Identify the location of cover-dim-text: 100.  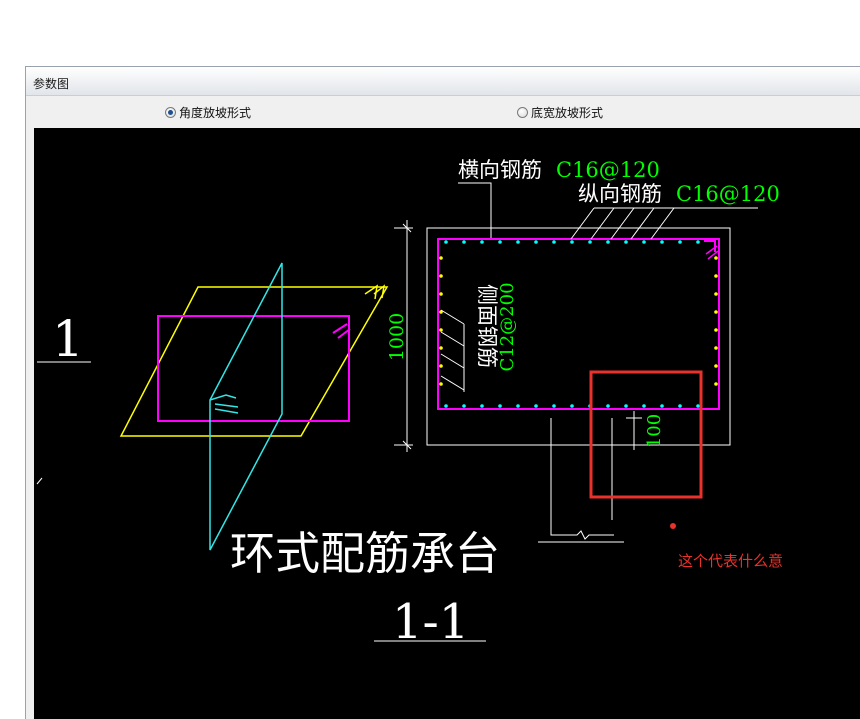
(654, 431).